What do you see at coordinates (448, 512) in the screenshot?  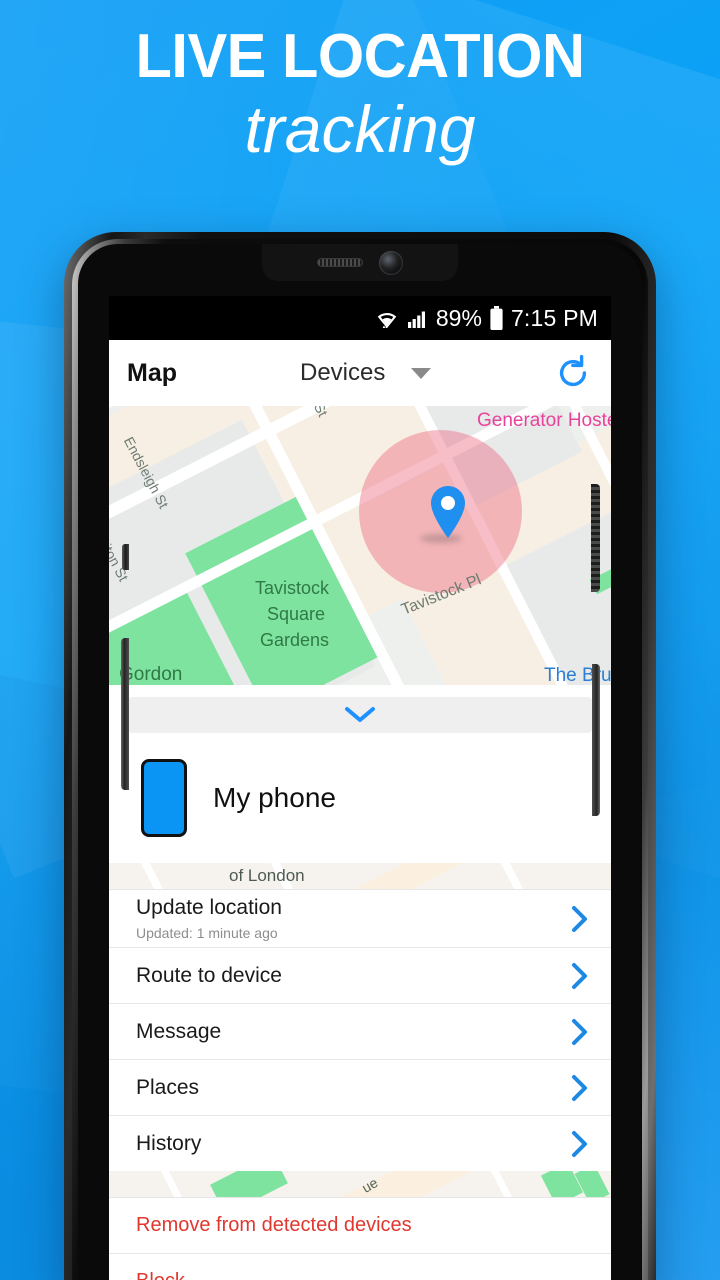 I see `location-pin-icon` at bounding box center [448, 512].